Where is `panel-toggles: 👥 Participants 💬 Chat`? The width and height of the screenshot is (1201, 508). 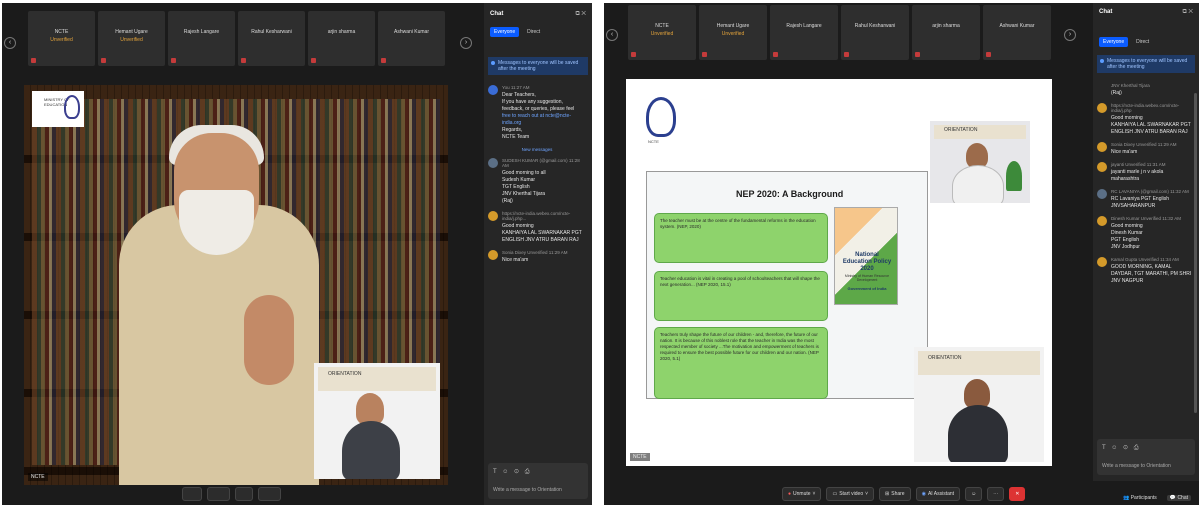
panel-toggles: 👥 Participants 💬 Chat is located at coordinates (1157, 498).